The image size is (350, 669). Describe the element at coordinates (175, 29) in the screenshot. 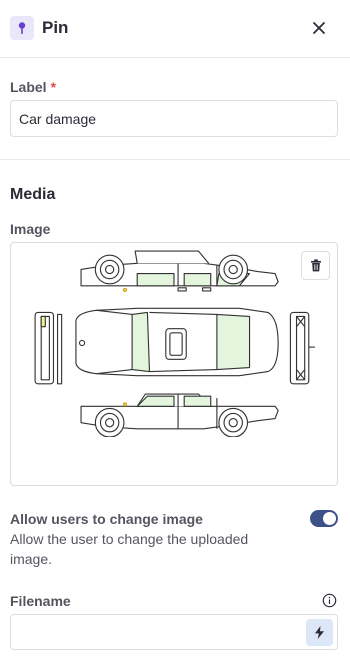

I see `panel-header: Pin` at that location.